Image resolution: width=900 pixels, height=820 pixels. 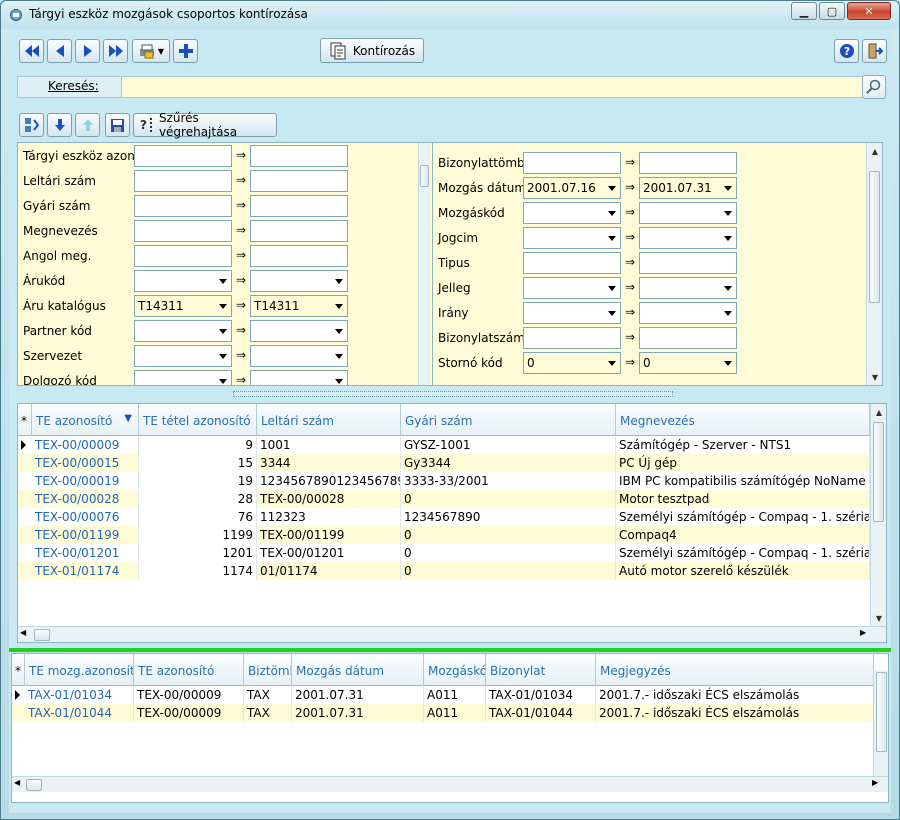 What do you see at coordinates (846, 51) in the screenshot?
I see `help-button: ?` at bounding box center [846, 51].